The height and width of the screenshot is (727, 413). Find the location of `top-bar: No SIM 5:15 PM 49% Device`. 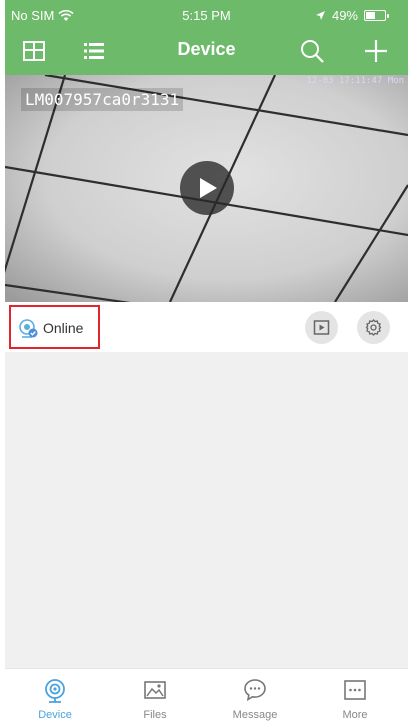

top-bar: No SIM 5:15 PM 49% Device is located at coordinates (206, 37).